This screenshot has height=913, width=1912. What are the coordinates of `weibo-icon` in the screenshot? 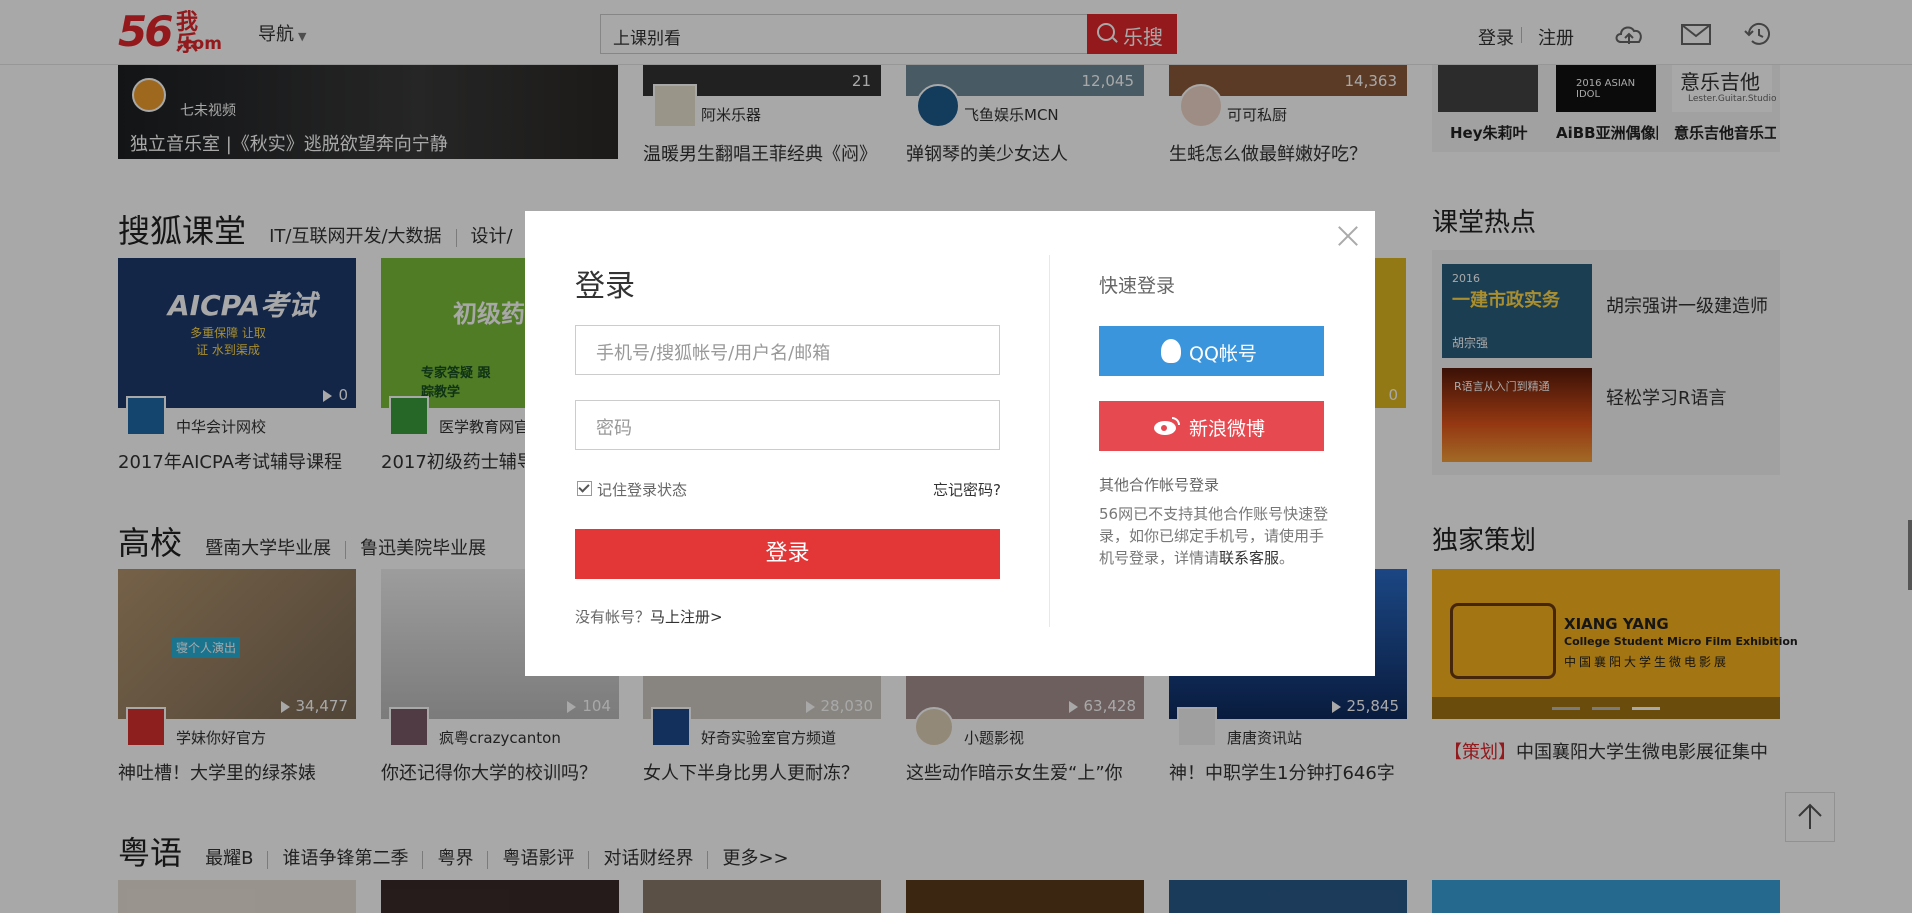 It's located at (1167, 426).